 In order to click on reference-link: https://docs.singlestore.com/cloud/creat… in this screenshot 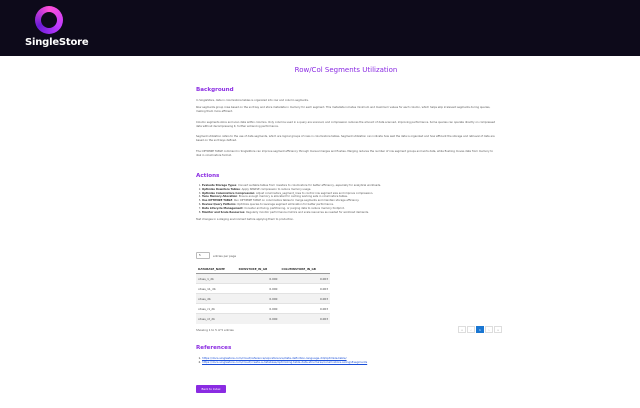, I will do `click(284, 362)`.